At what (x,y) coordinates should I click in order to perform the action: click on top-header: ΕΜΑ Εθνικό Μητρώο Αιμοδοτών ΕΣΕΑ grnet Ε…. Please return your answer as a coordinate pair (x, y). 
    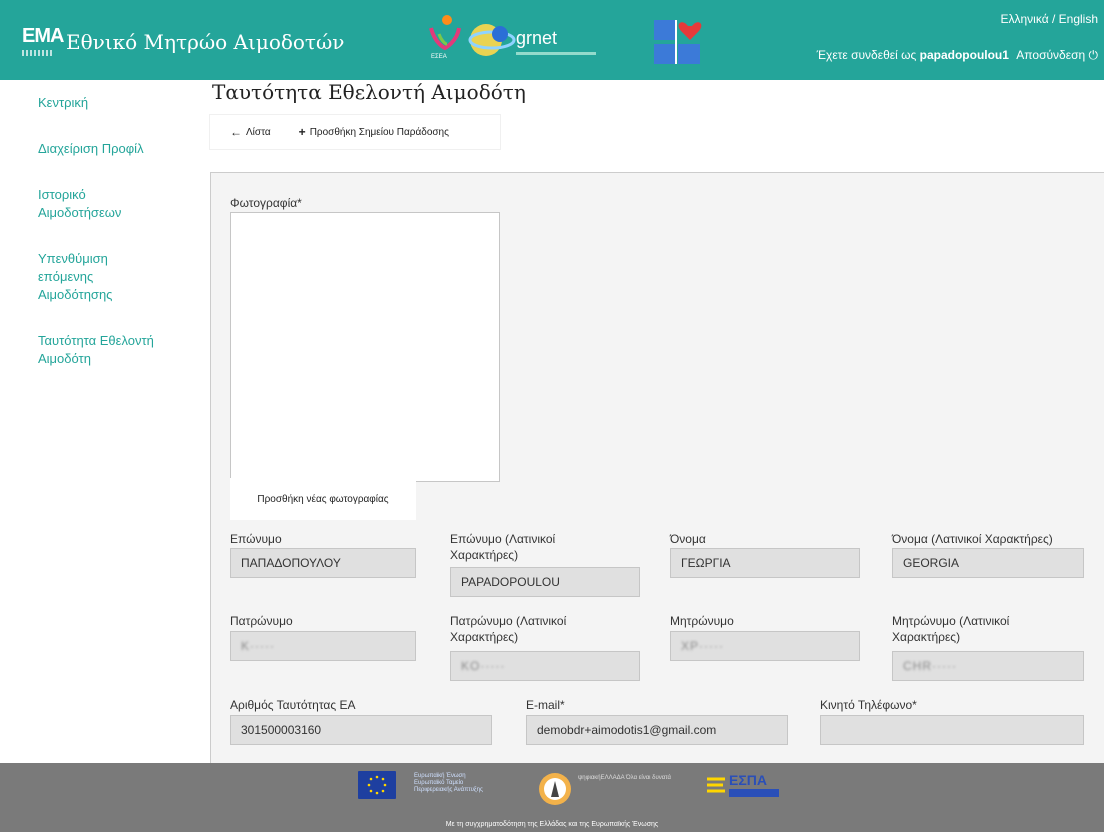
    Looking at the image, I should click on (552, 40).